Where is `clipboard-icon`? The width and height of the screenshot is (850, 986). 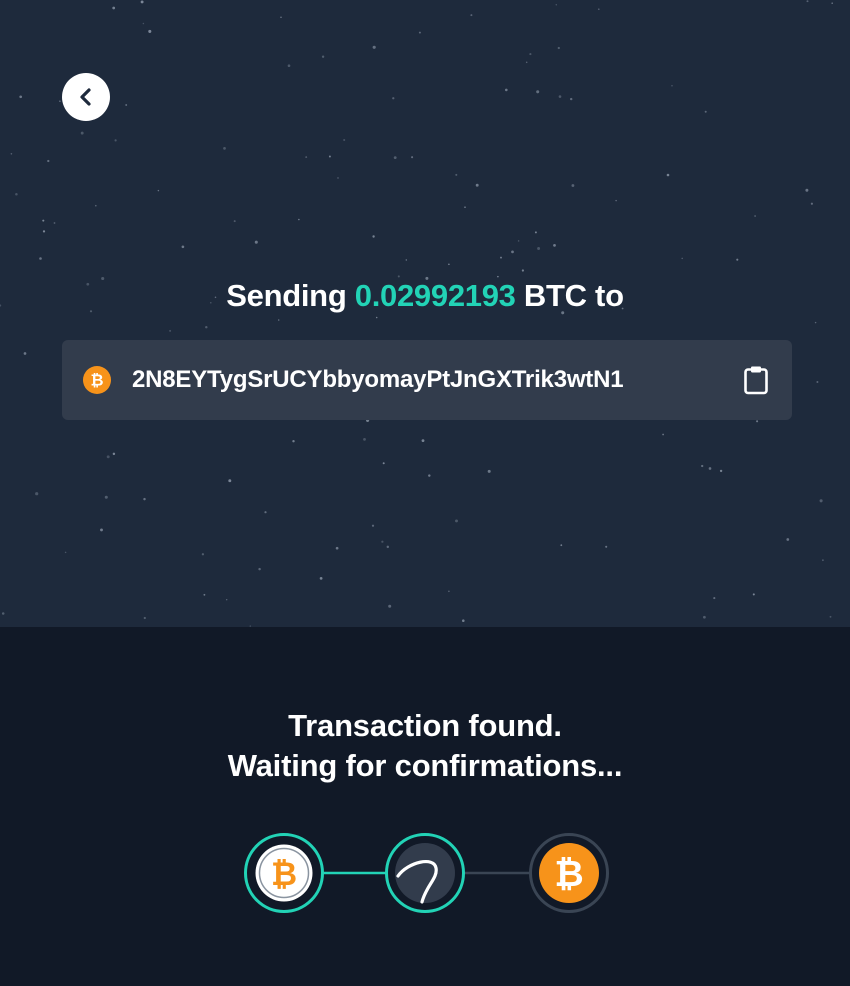 clipboard-icon is located at coordinates (756, 380).